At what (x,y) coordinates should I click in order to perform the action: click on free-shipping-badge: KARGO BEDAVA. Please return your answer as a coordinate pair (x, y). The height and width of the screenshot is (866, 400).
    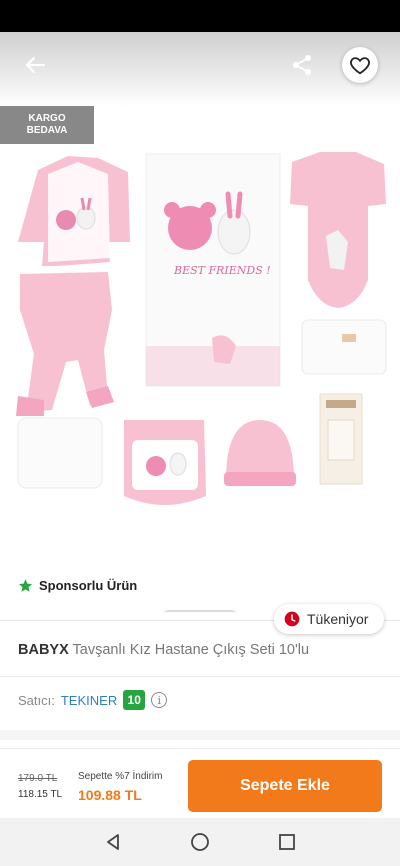
    Looking at the image, I should click on (47, 125).